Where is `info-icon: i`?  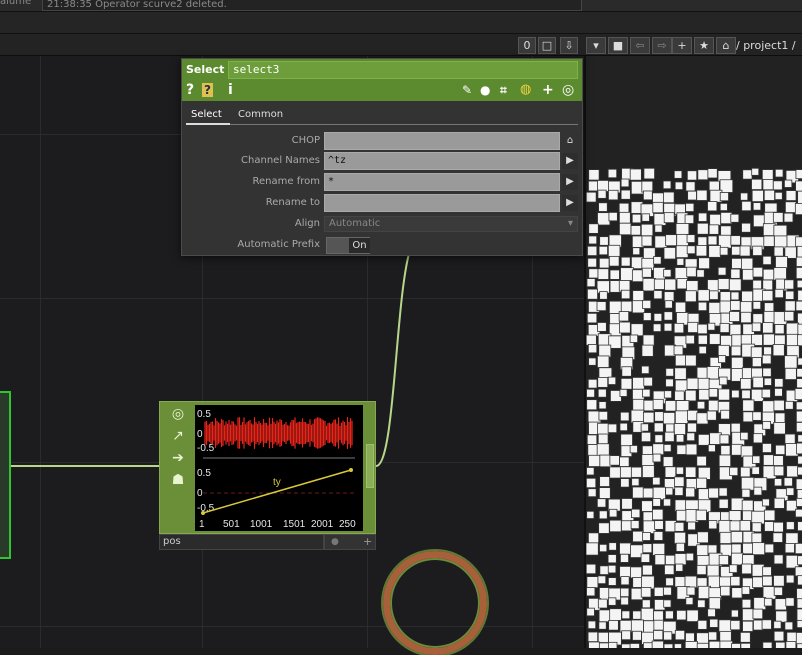
info-icon: i is located at coordinates (230, 90).